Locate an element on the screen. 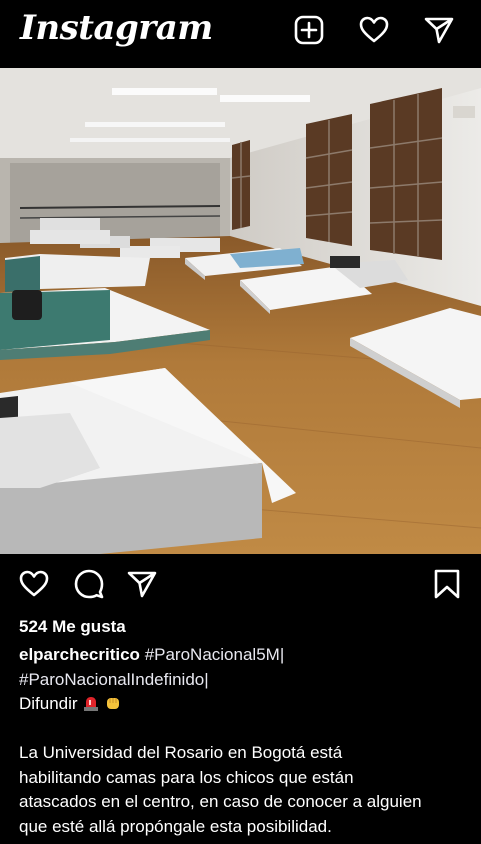 The height and width of the screenshot is (844, 481). like-icon is located at coordinates (34, 584).